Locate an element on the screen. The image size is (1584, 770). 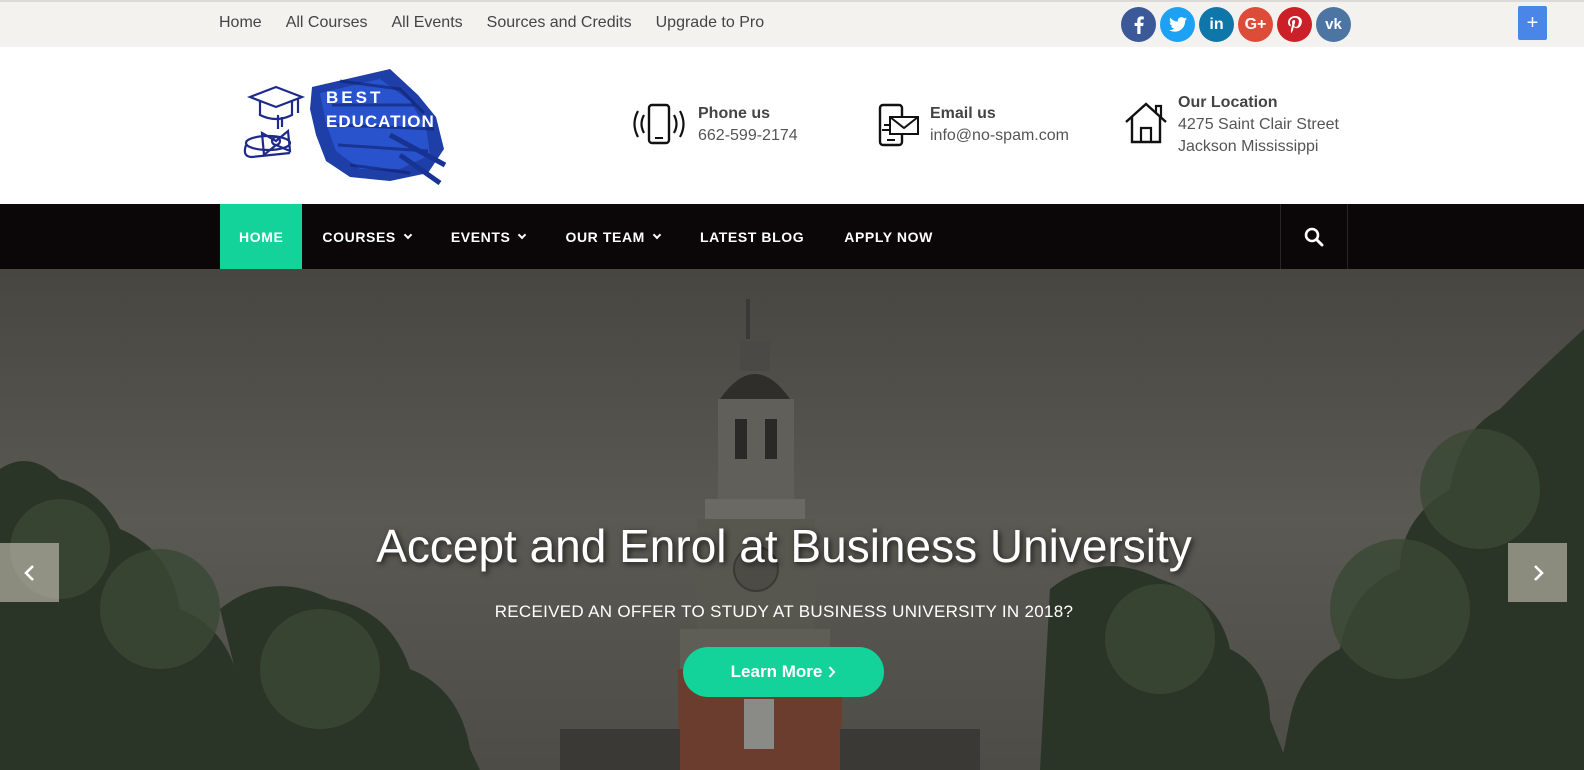
nav-item-events: EVENTS is located at coordinates (488, 236).